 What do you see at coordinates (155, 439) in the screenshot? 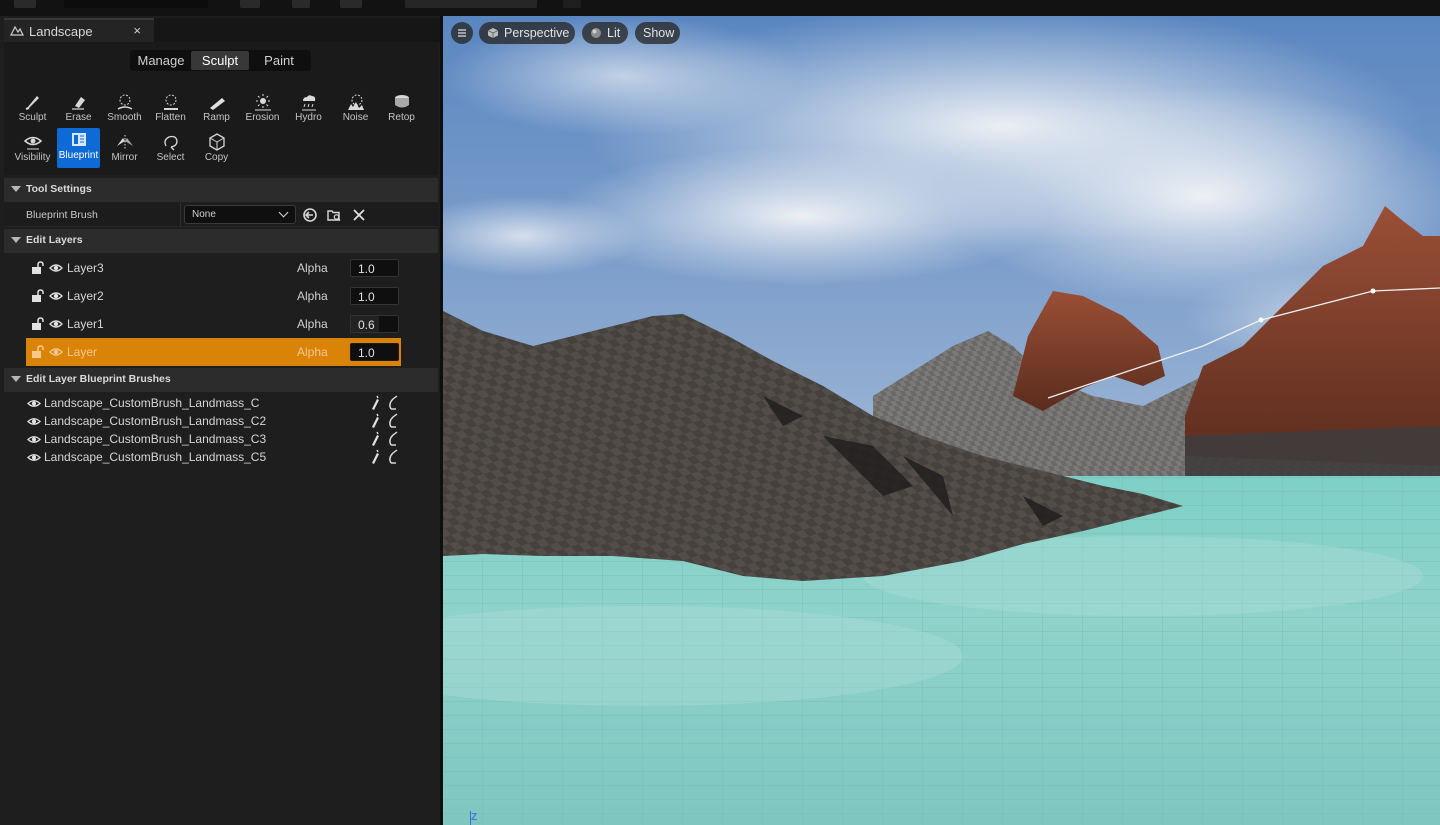
I see `brush-name: Landscape_CustomBrush_Landmass_C3` at bounding box center [155, 439].